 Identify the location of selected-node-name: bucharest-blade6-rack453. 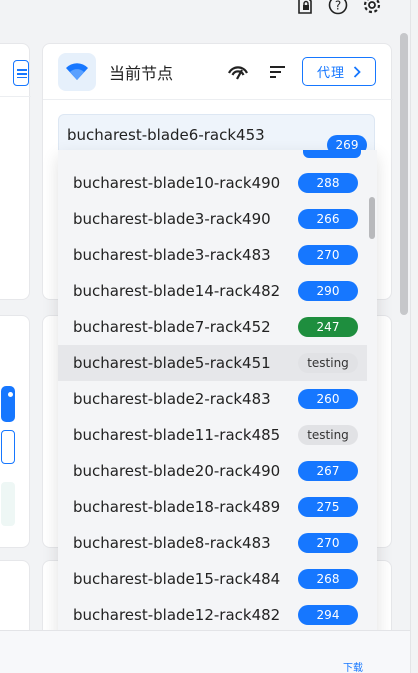
(166, 135).